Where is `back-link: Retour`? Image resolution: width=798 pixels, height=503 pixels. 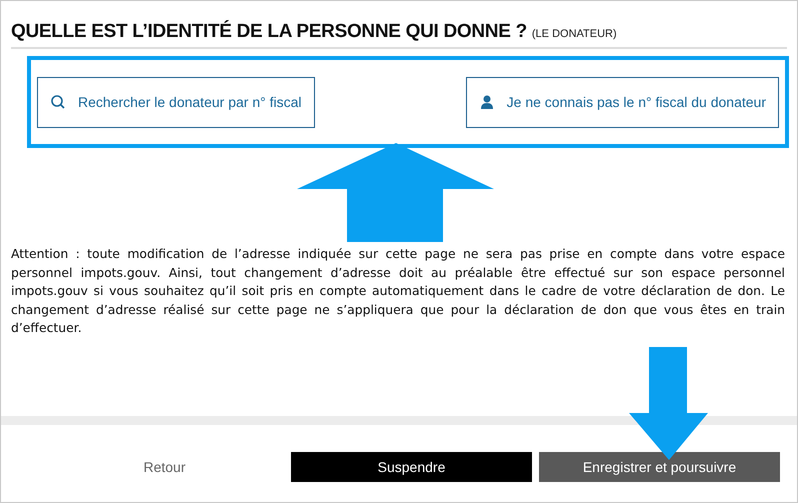
back-link: Retour is located at coordinates (164, 467).